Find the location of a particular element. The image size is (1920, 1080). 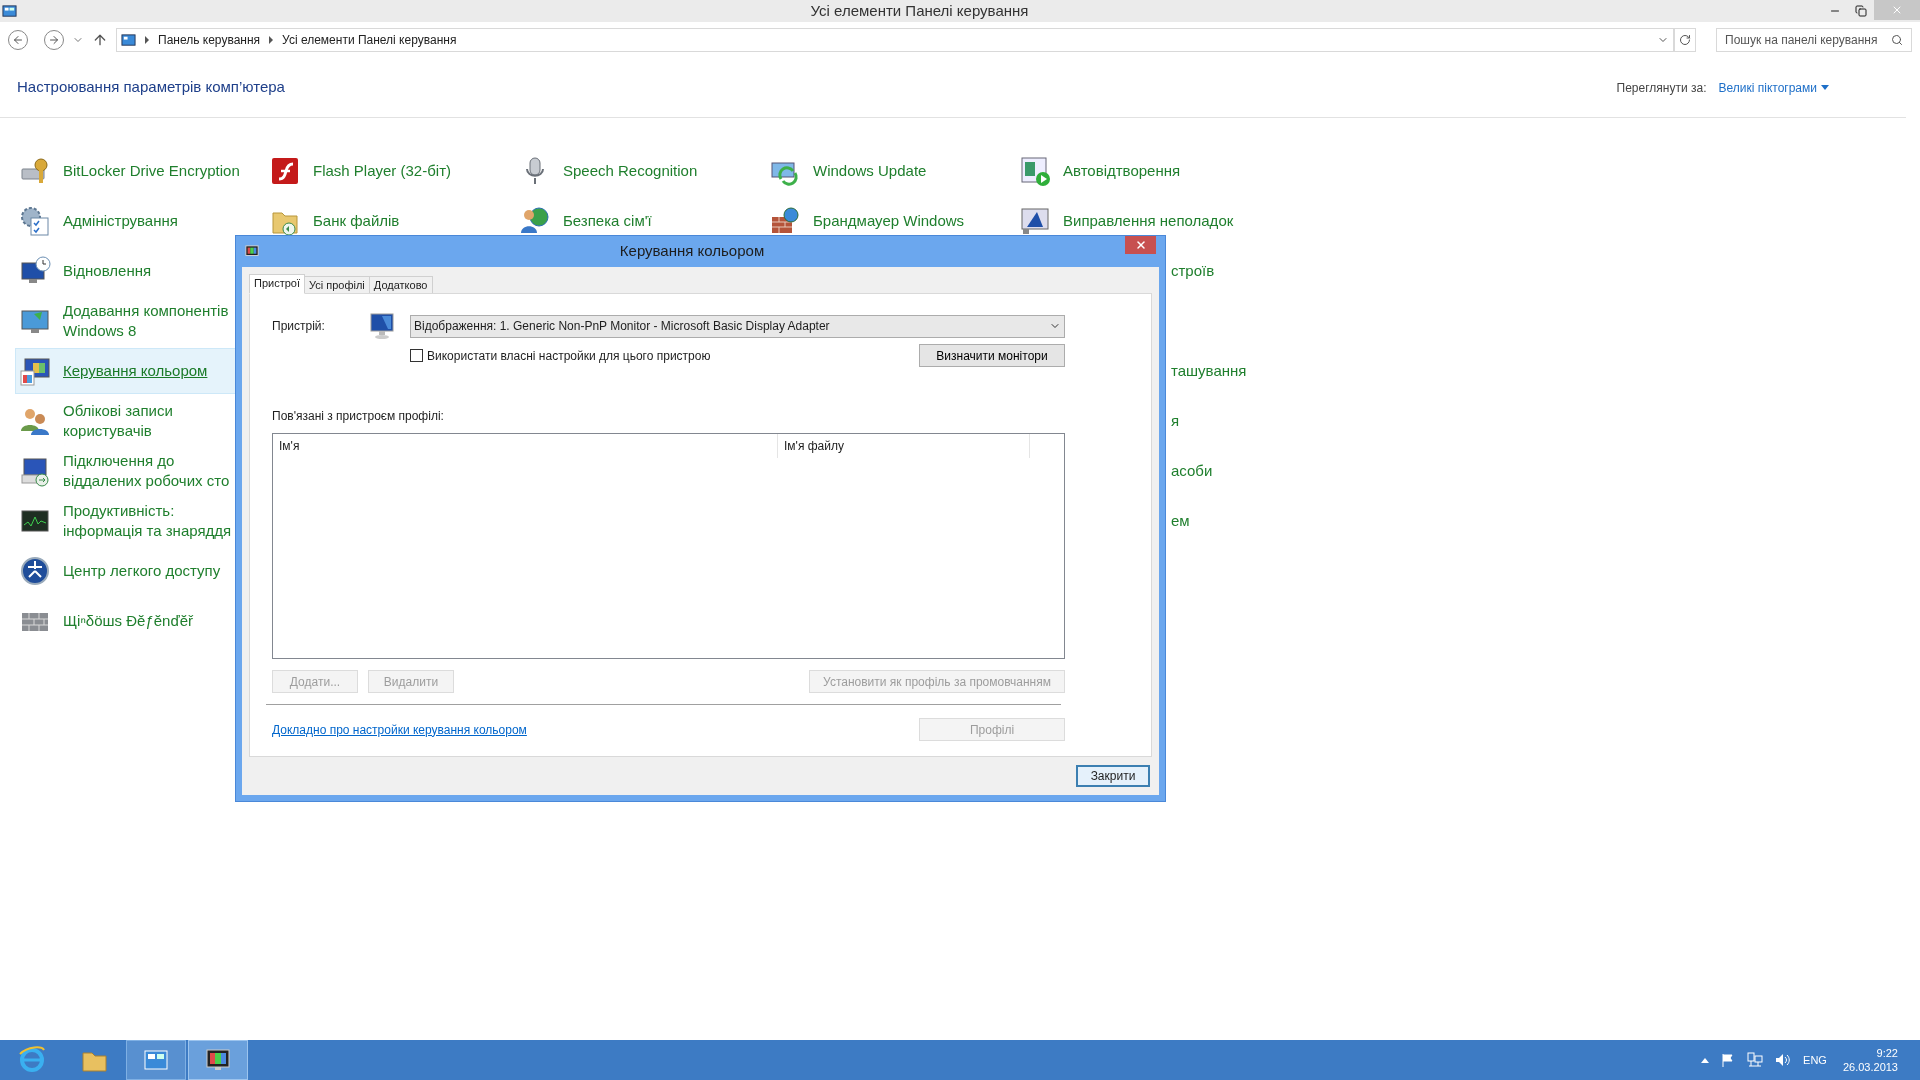

close-button is located at coordinates (1140, 245).